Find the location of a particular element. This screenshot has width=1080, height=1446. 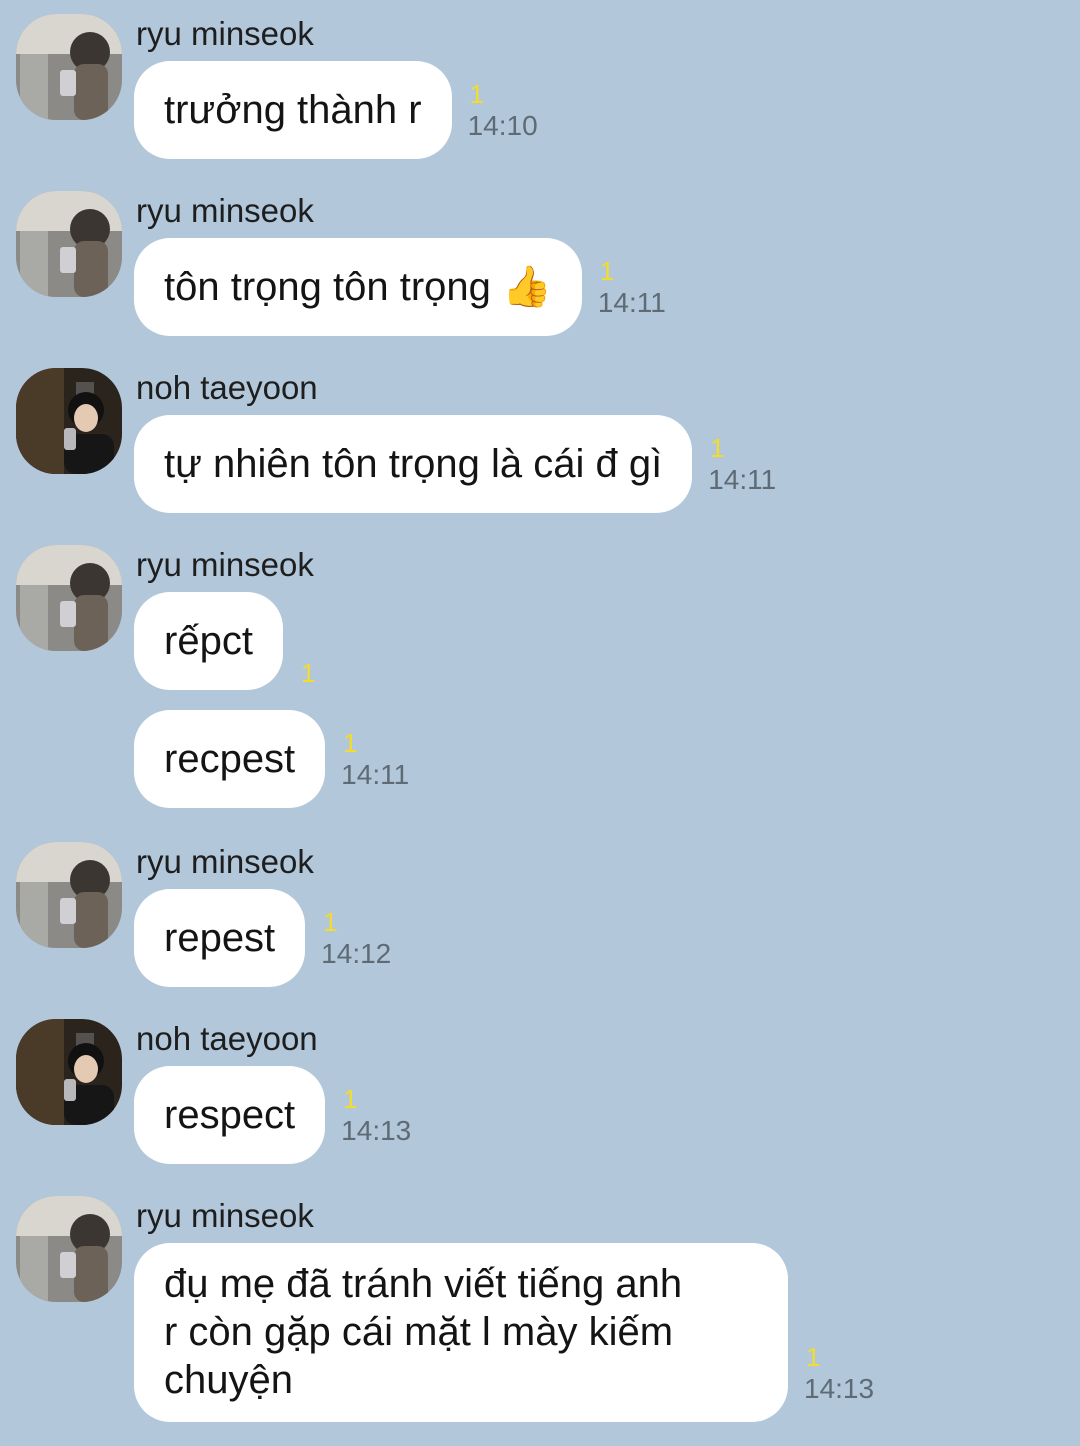

message-row: respect 1 14:13 is located at coordinates (276, 1115).